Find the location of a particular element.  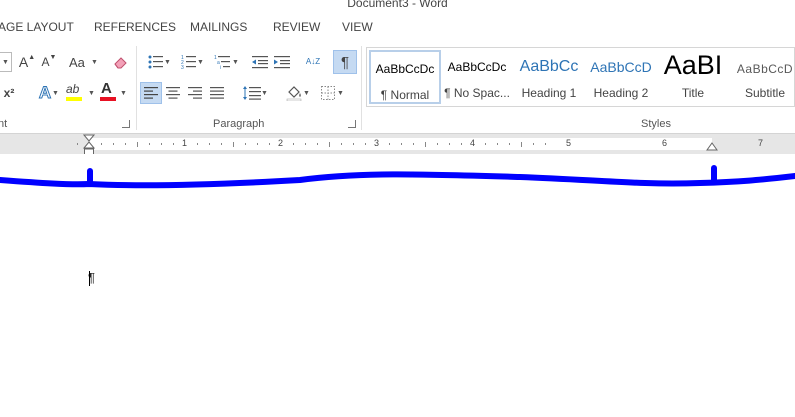

tab-review: REVIEW is located at coordinates (296, 27).